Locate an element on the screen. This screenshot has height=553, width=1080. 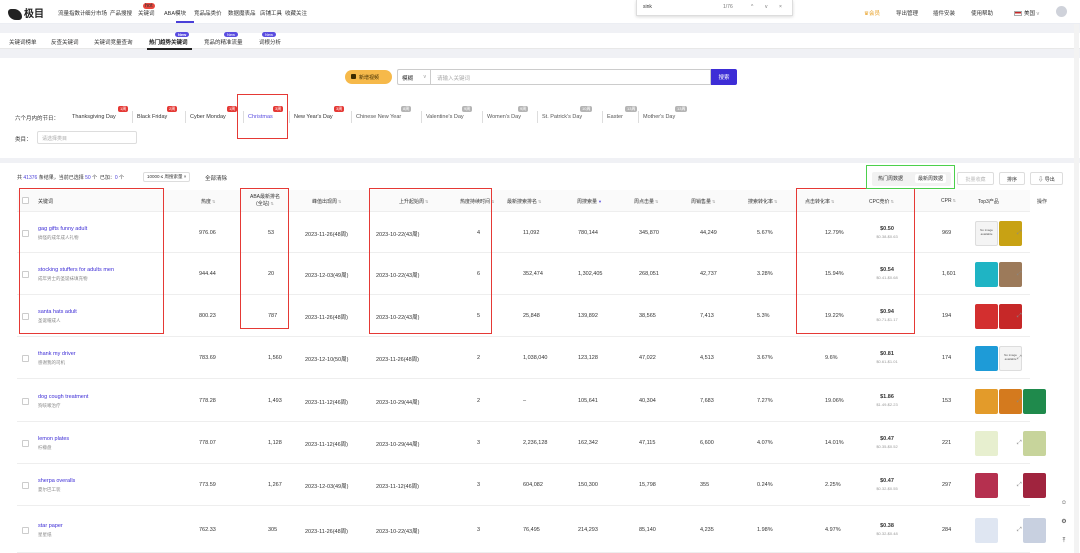
find-next-icon: v is located at coordinates (766, 7).